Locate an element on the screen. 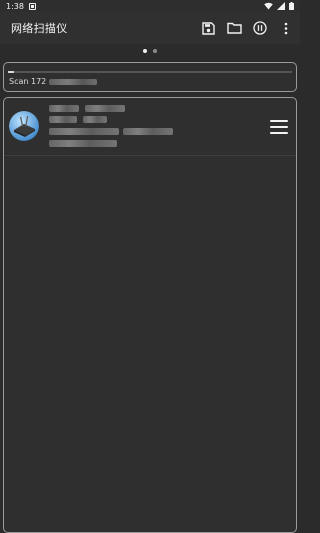 This screenshot has height=533, width=320. scan-progress-fill is located at coordinates (11, 72).